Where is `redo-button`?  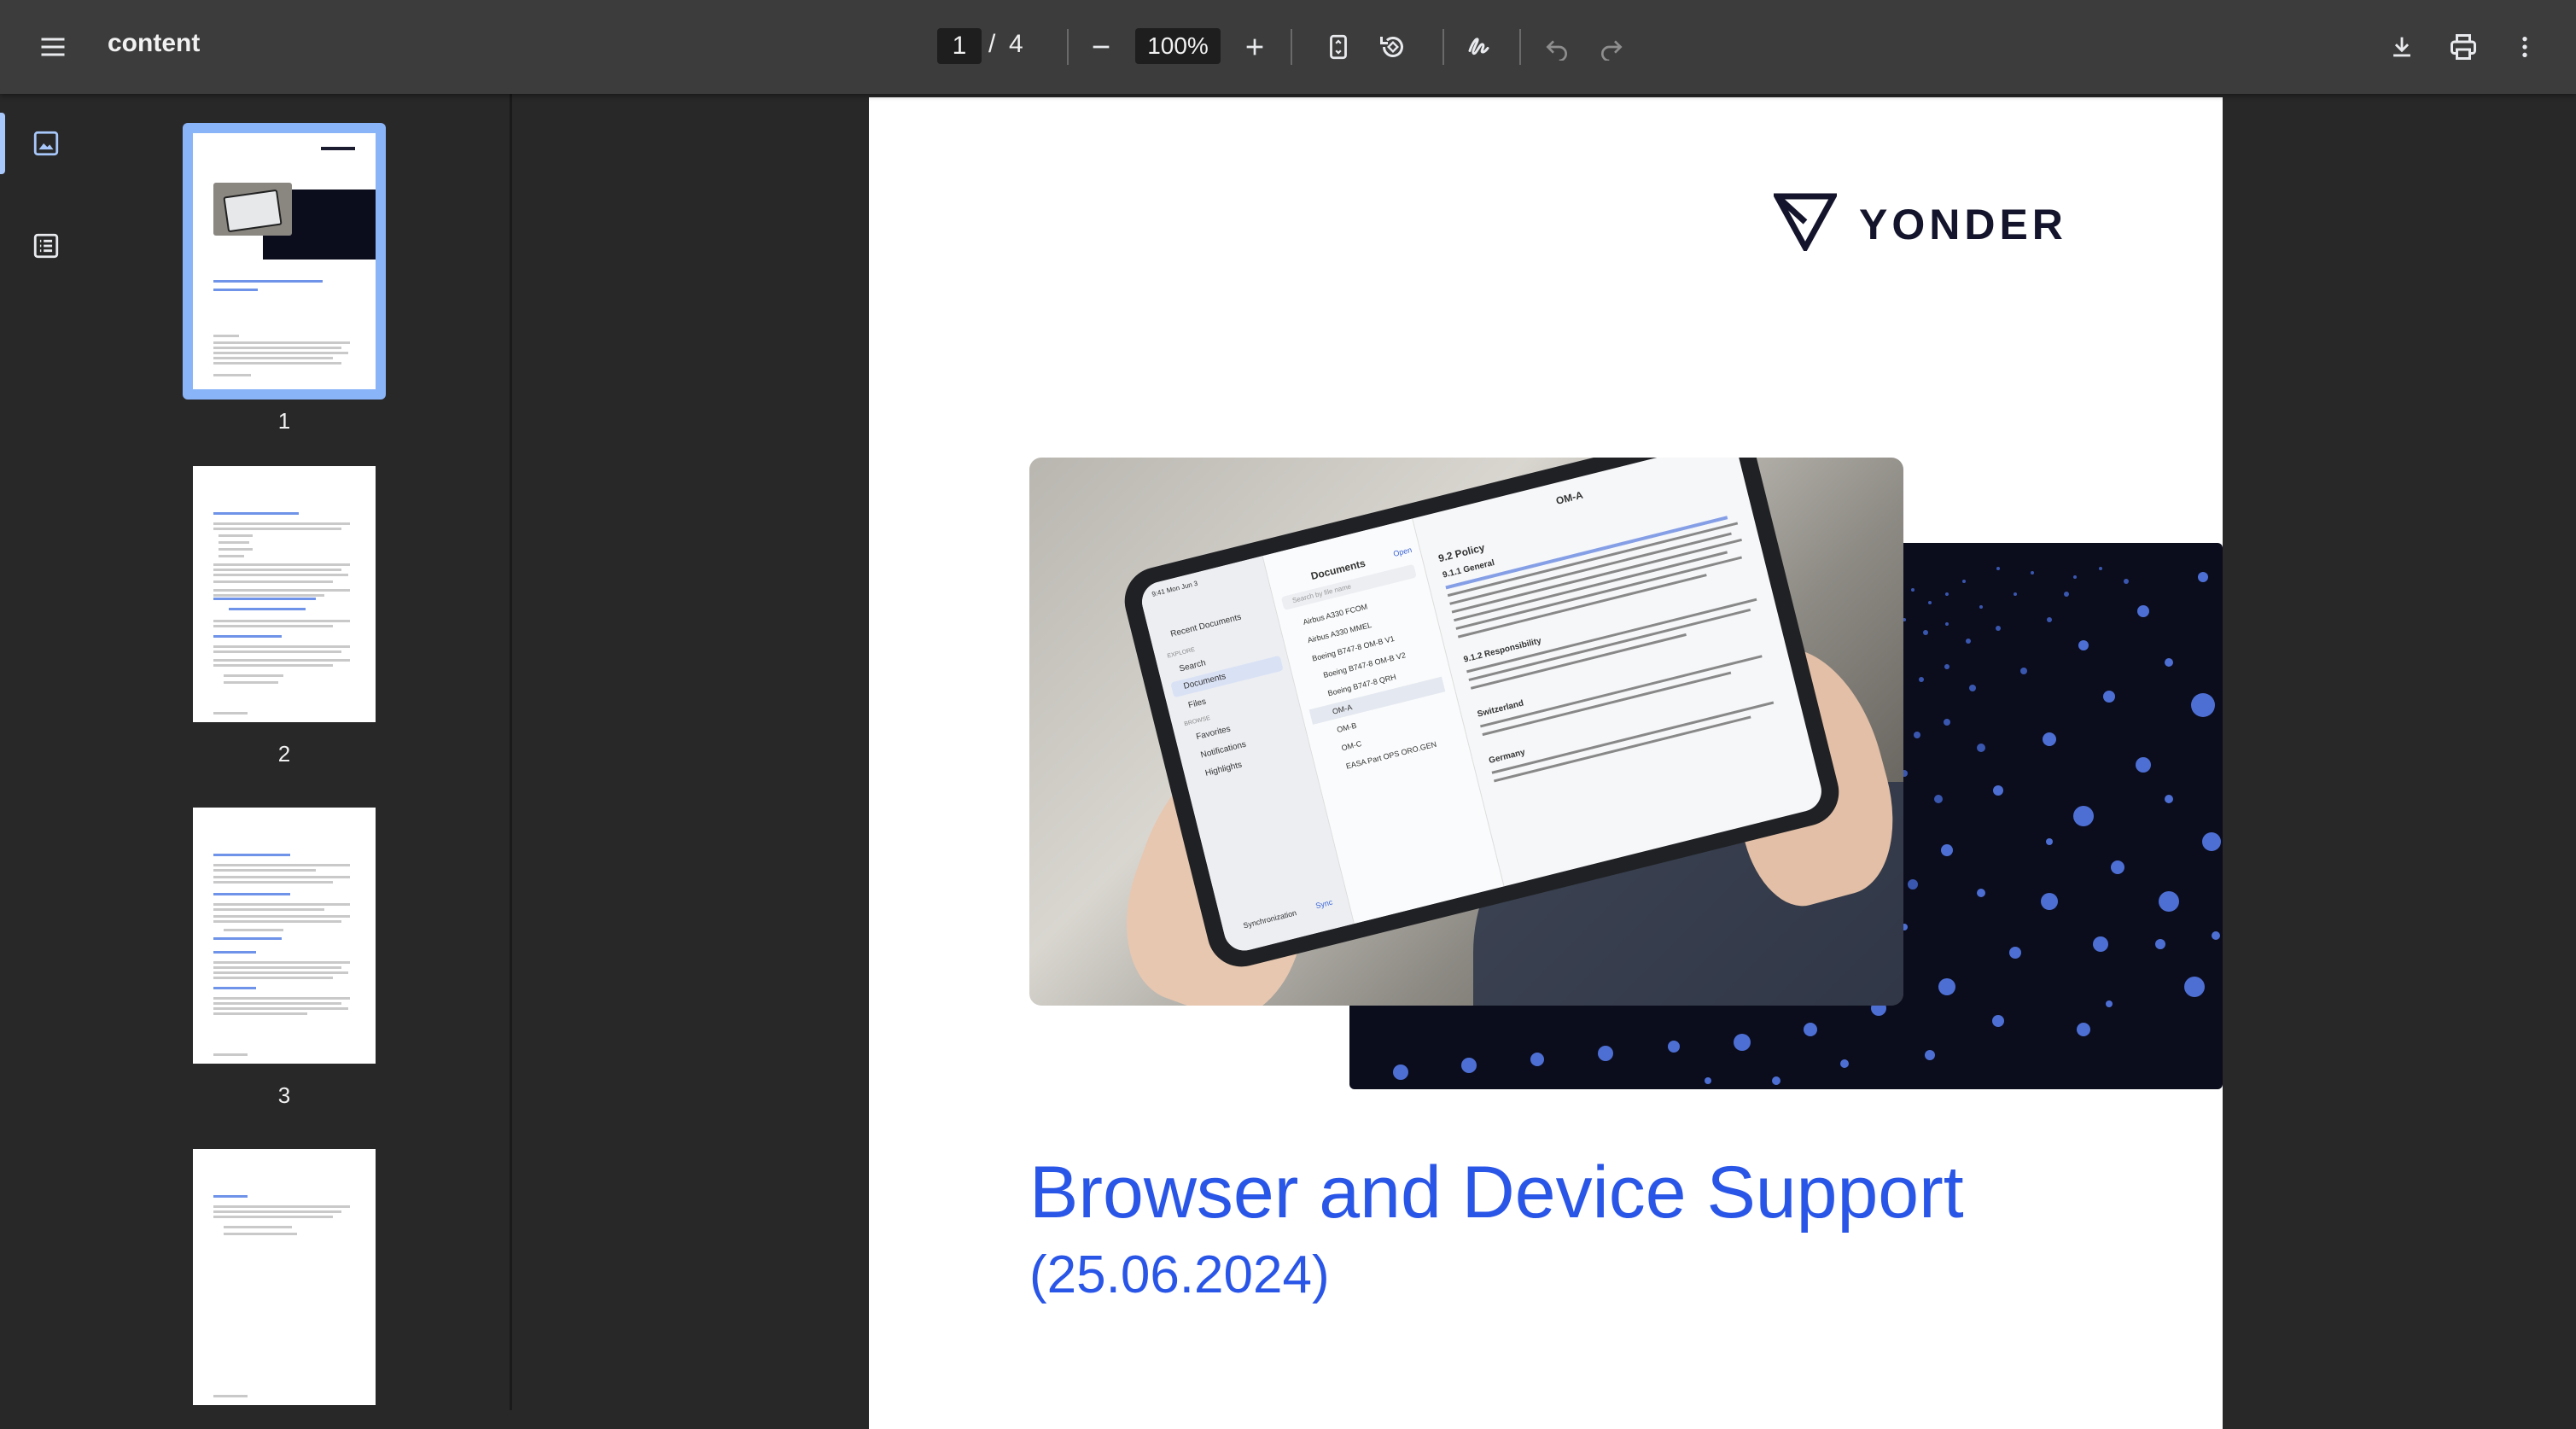 redo-button is located at coordinates (1611, 47).